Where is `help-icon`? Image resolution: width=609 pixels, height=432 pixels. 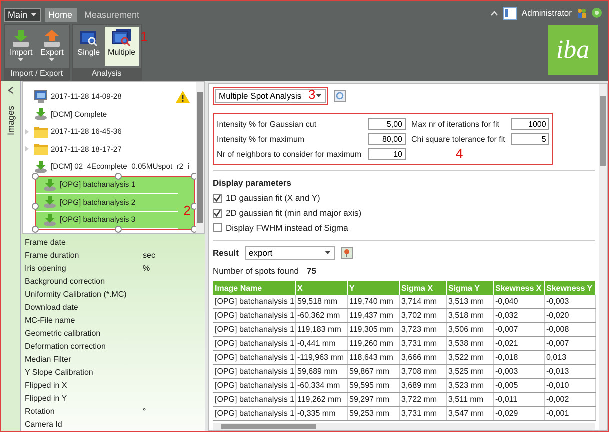
help-icon is located at coordinates (597, 13).